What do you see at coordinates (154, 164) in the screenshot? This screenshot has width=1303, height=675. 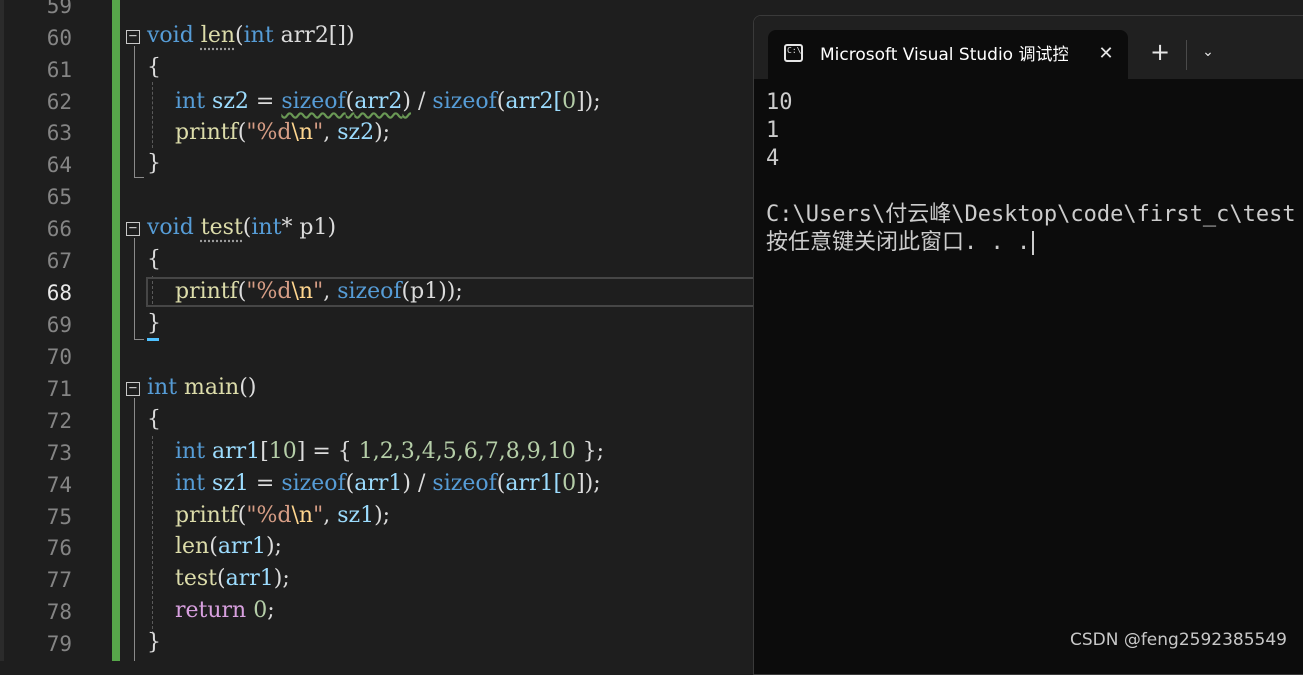 I see `code-line-64: }` at bounding box center [154, 164].